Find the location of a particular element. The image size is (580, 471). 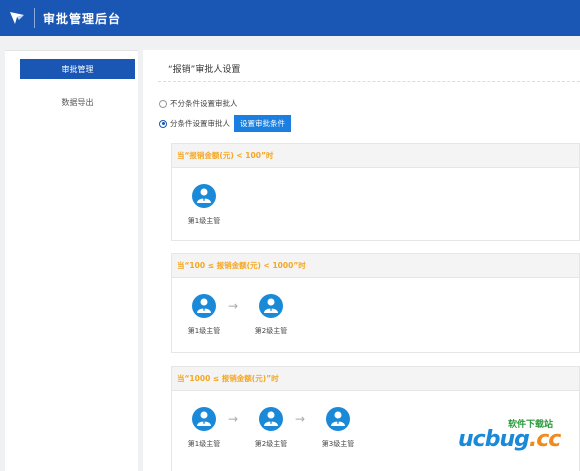

header-divider is located at coordinates (34, 18).